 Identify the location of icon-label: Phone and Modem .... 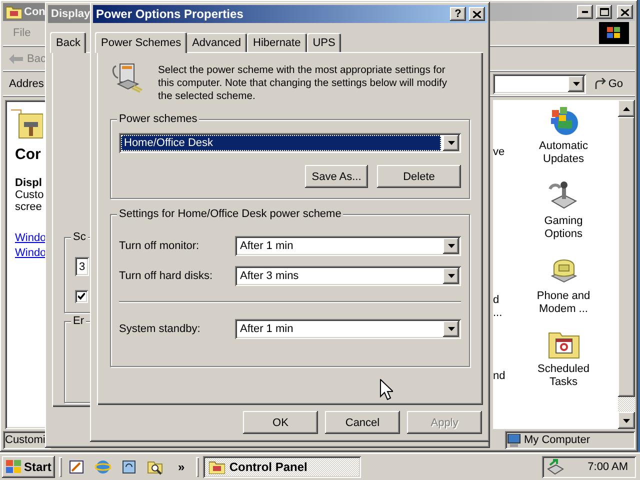
(564, 303).